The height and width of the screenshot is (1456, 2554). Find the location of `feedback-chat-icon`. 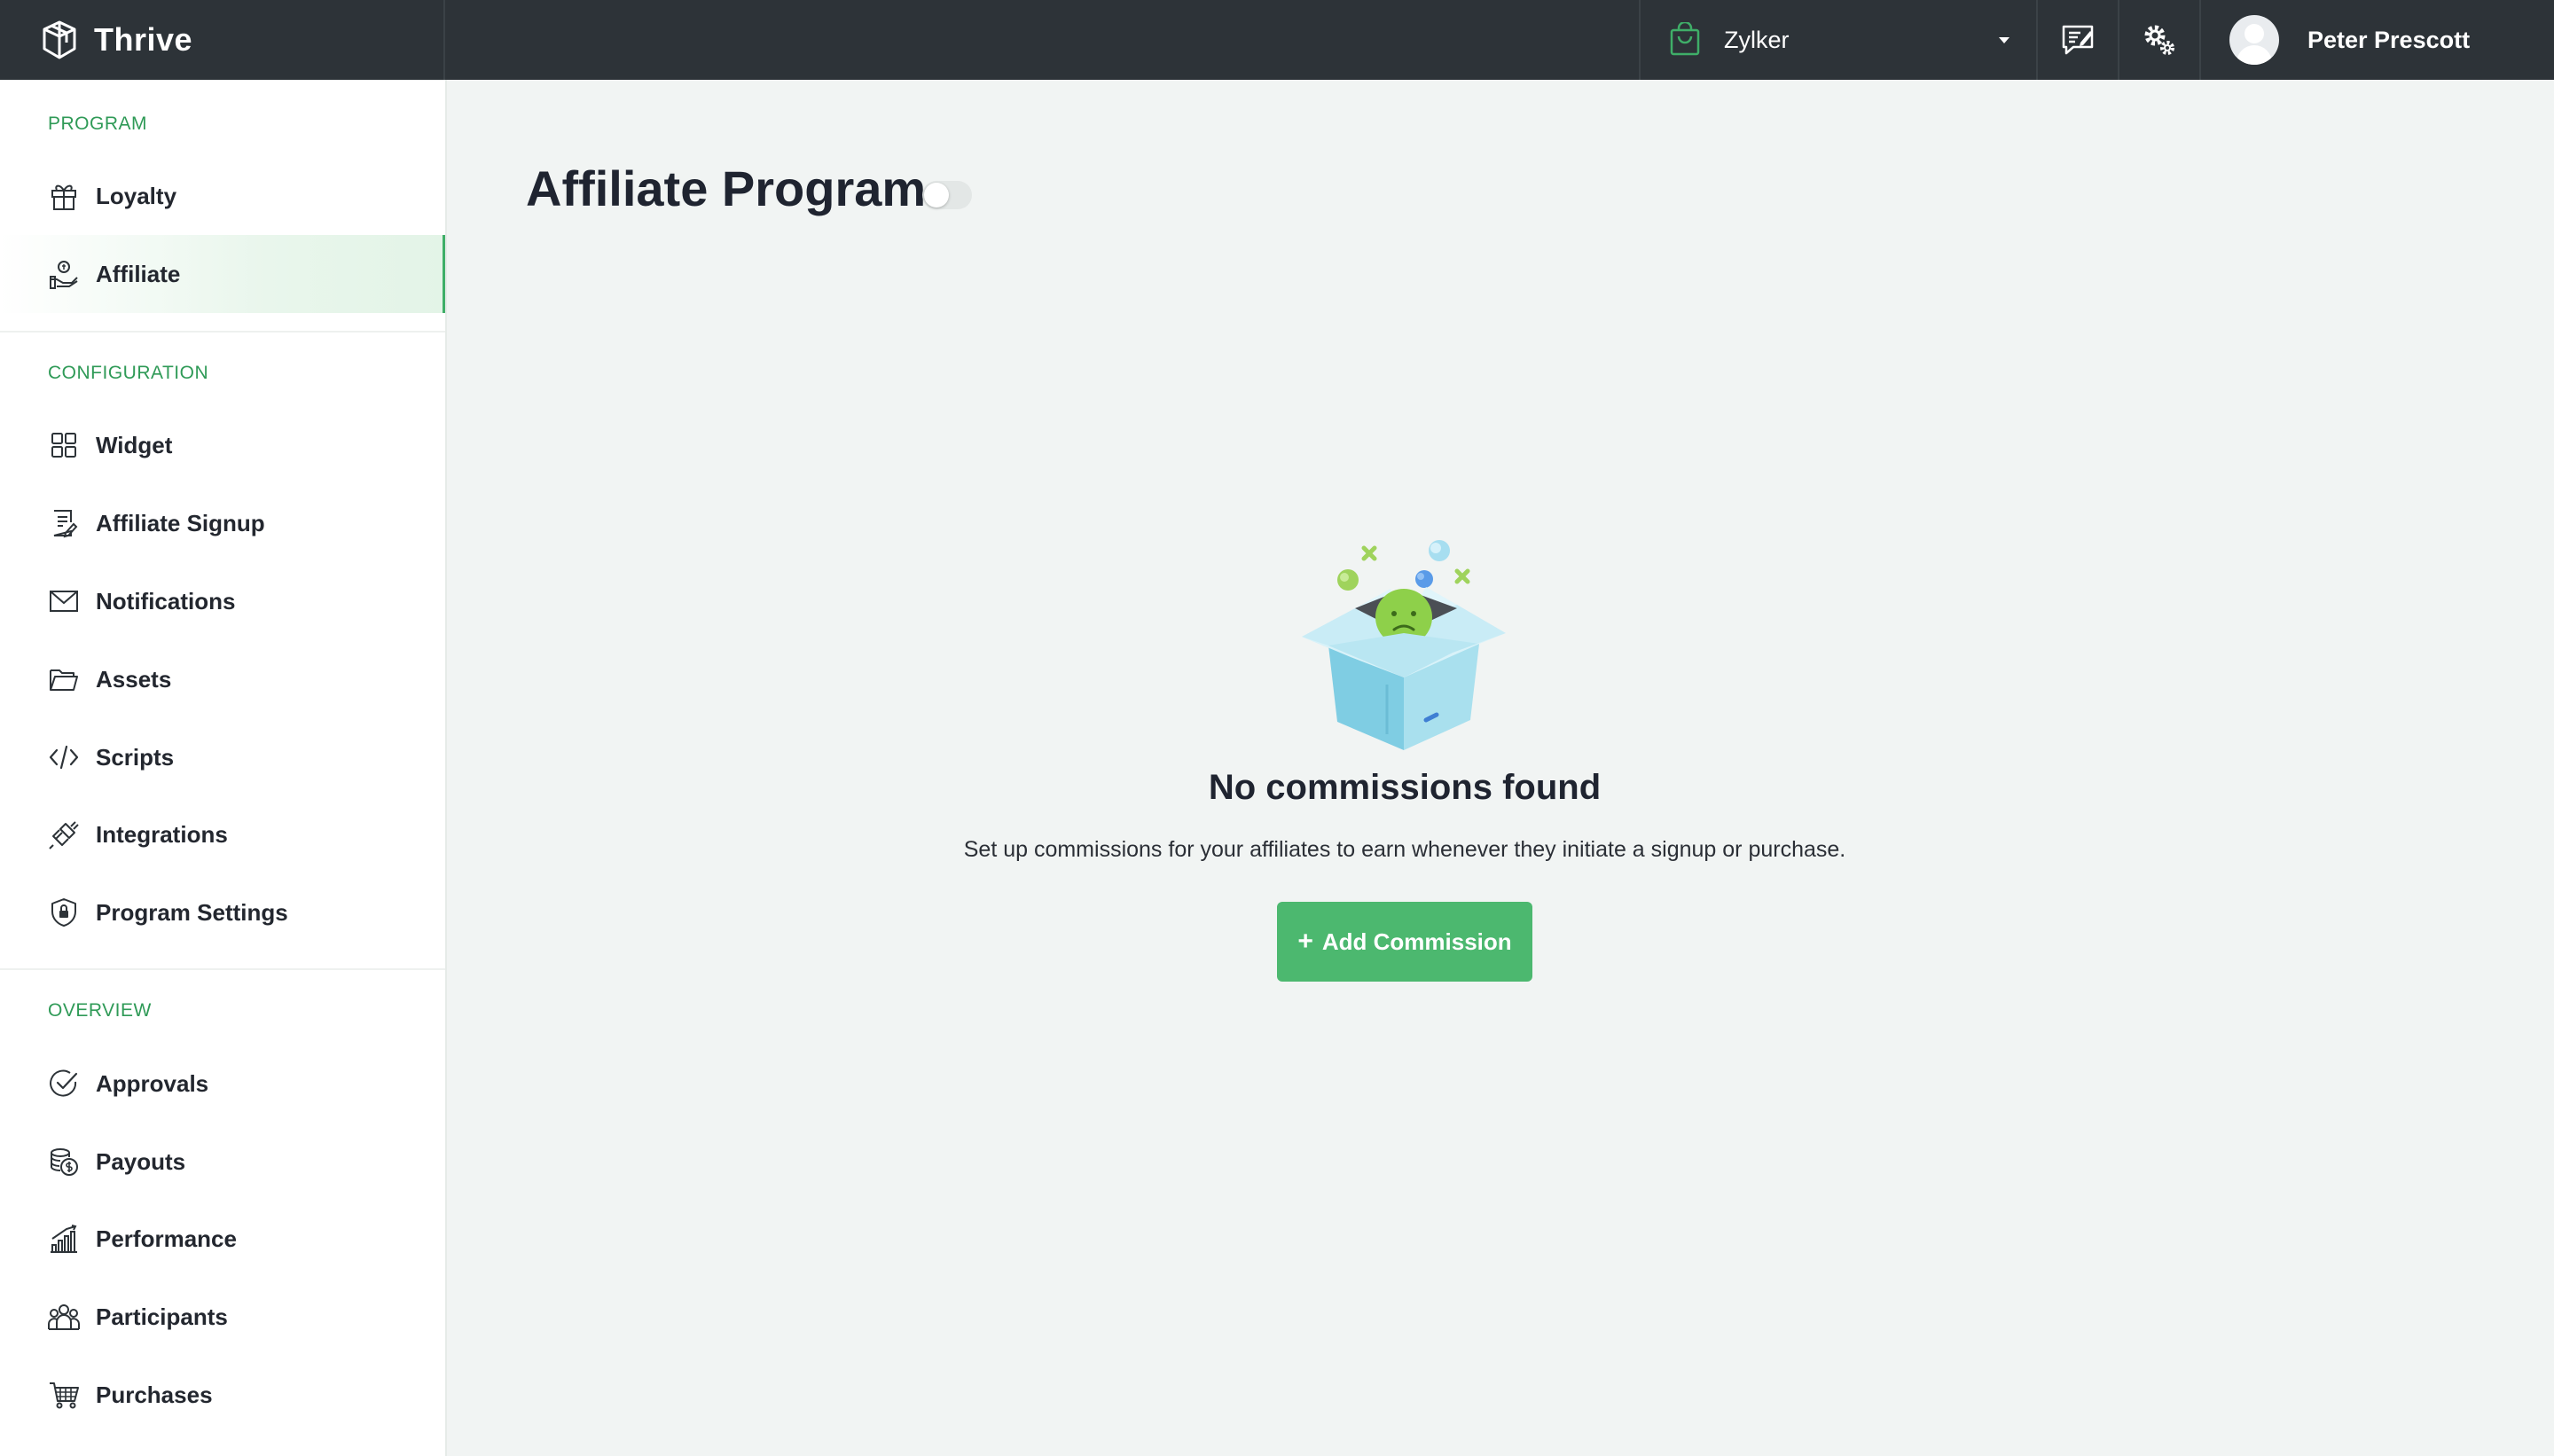

feedback-chat-icon is located at coordinates (2078, 40).